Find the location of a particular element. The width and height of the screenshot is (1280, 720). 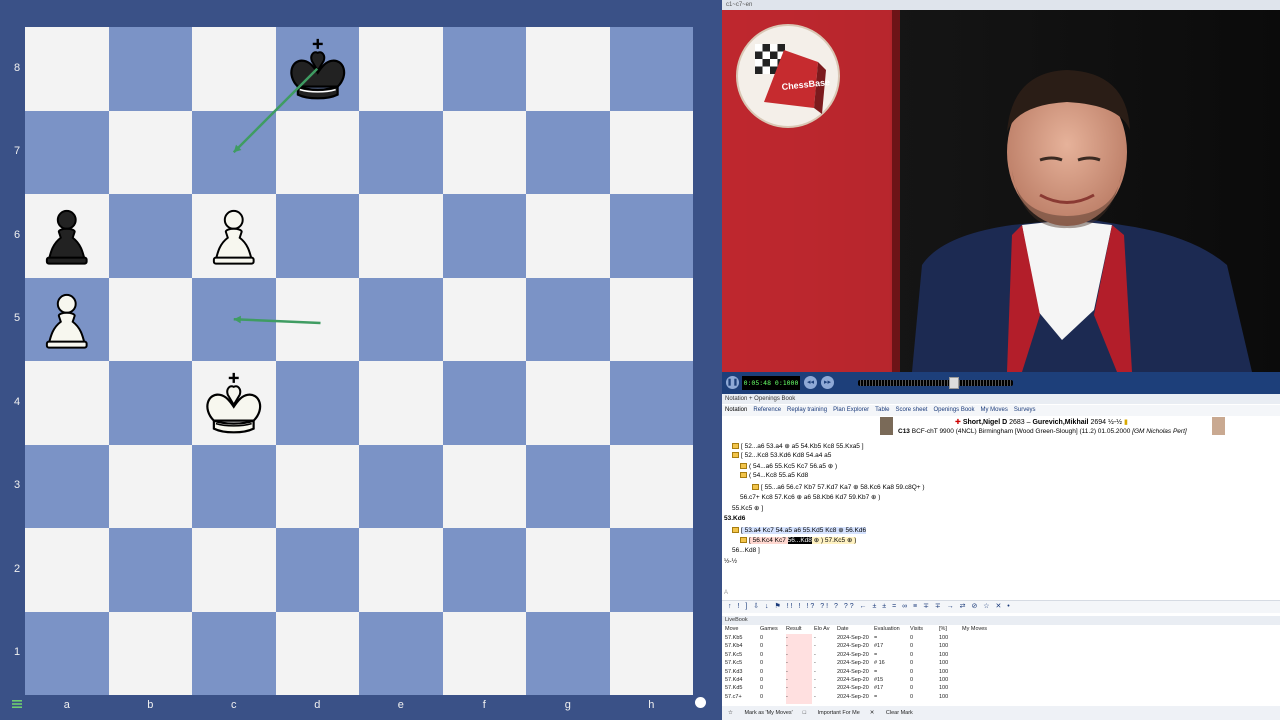

square-g6 is located at coordinates (568, 236).